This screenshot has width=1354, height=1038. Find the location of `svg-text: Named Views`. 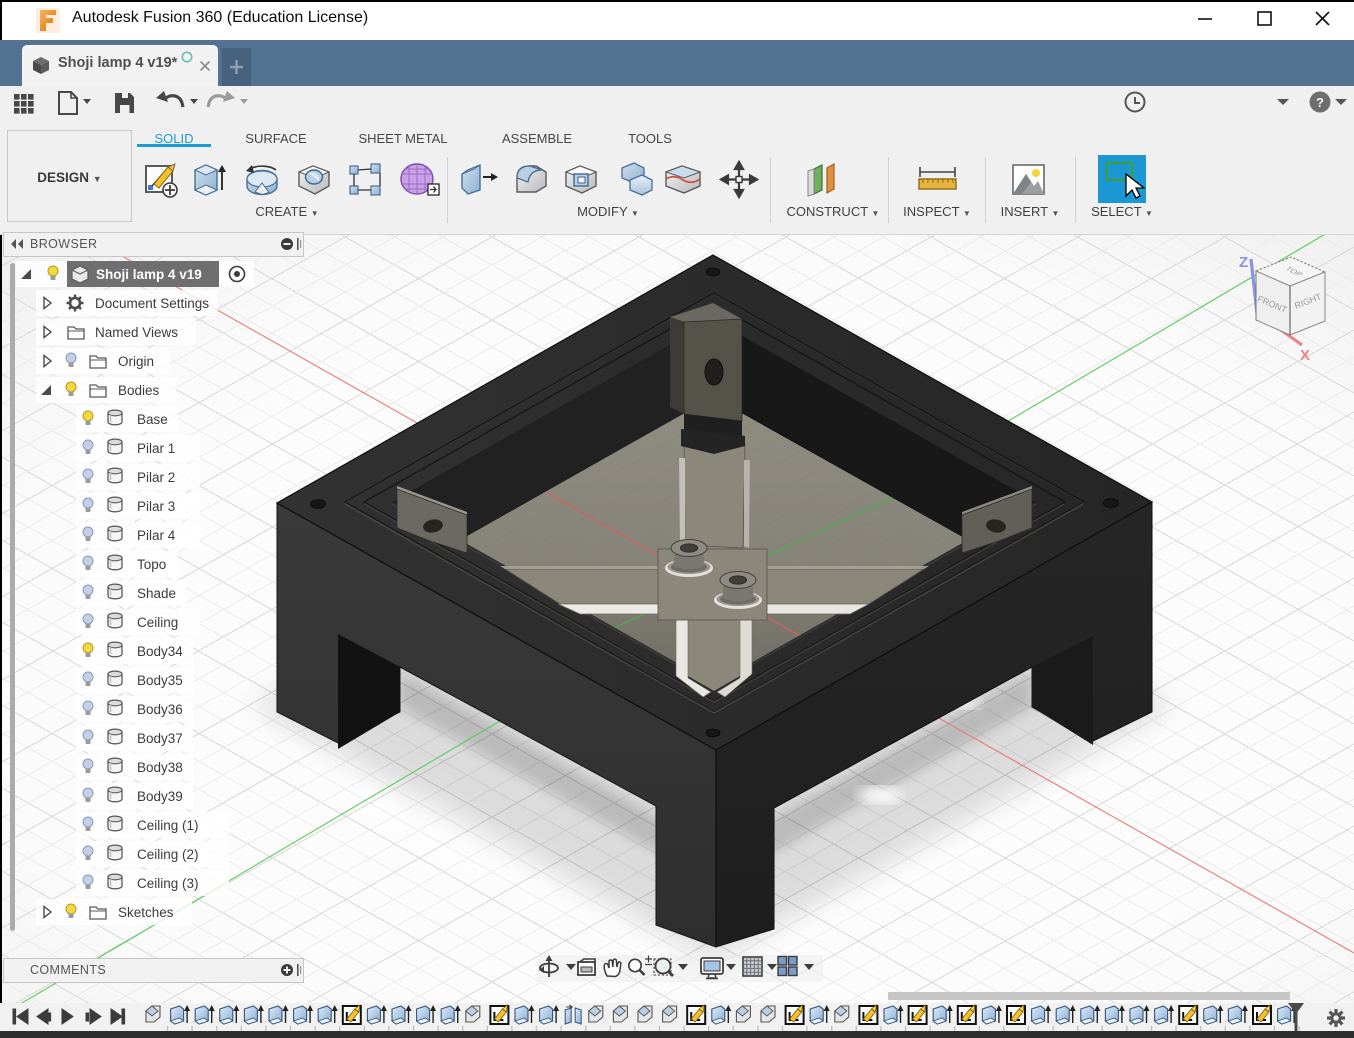

svg-text: Named Views is located at coordinates (136, 332).